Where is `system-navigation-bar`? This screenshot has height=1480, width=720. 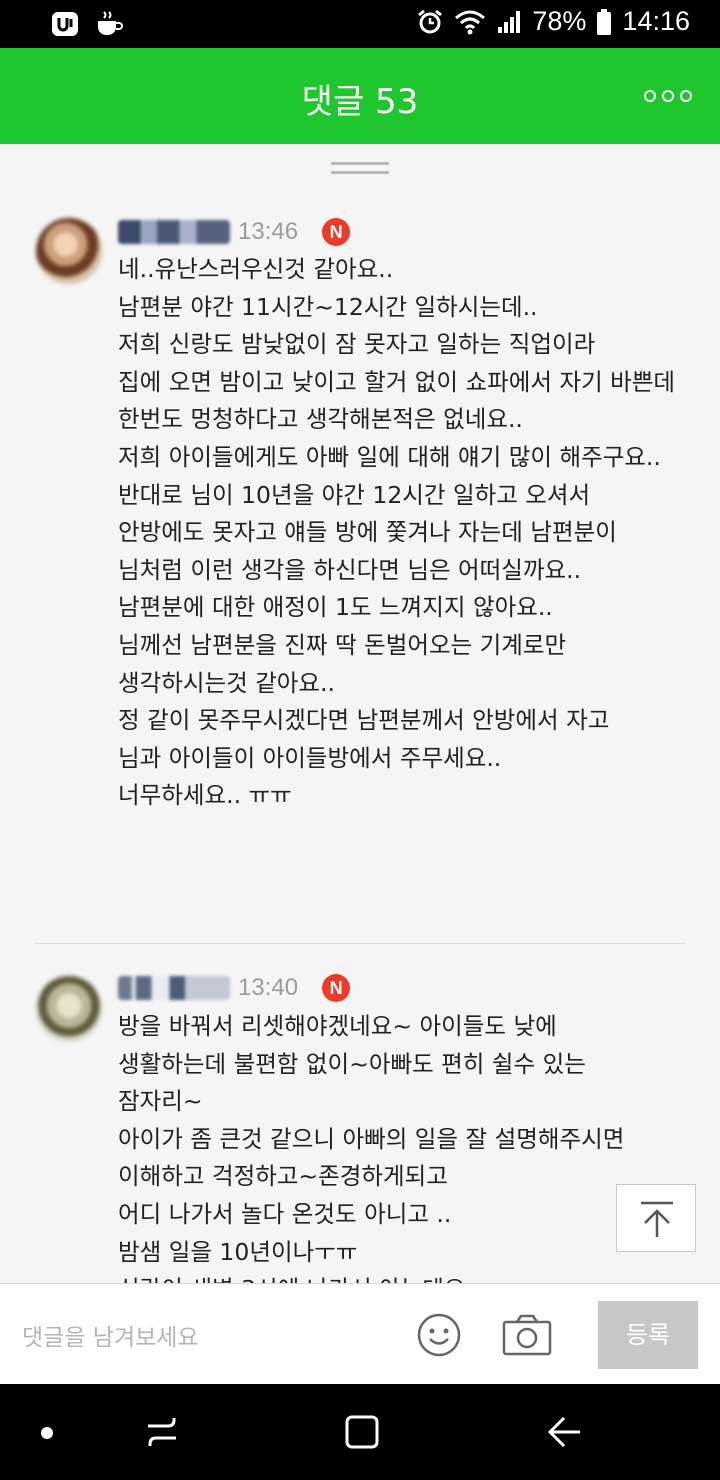 system-navigation-bar is located at coordinates (360, 1432).